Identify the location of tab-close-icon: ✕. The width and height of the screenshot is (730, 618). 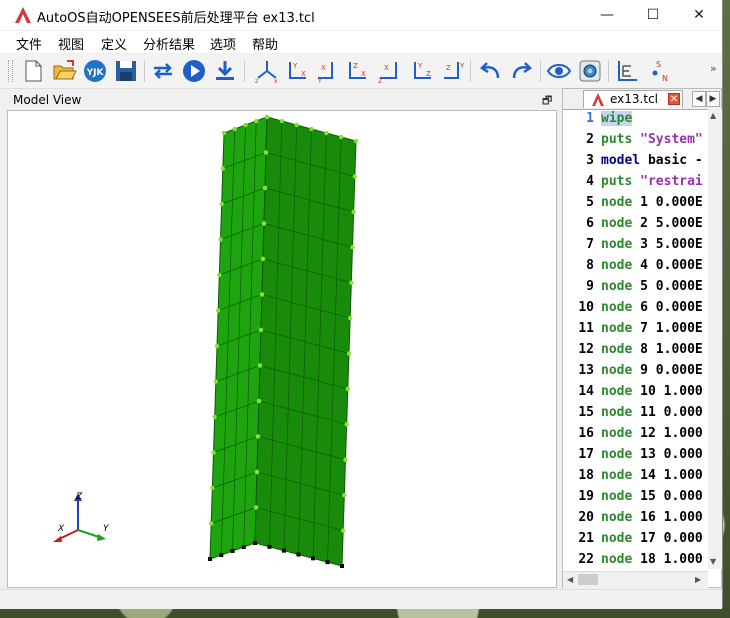
(674, 99).